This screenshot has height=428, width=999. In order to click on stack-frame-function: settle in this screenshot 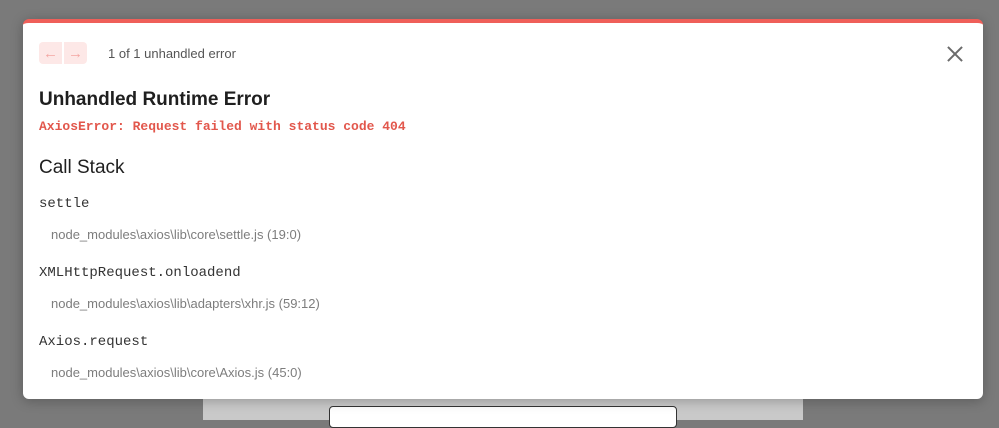, I will do `click(64, 204)`.